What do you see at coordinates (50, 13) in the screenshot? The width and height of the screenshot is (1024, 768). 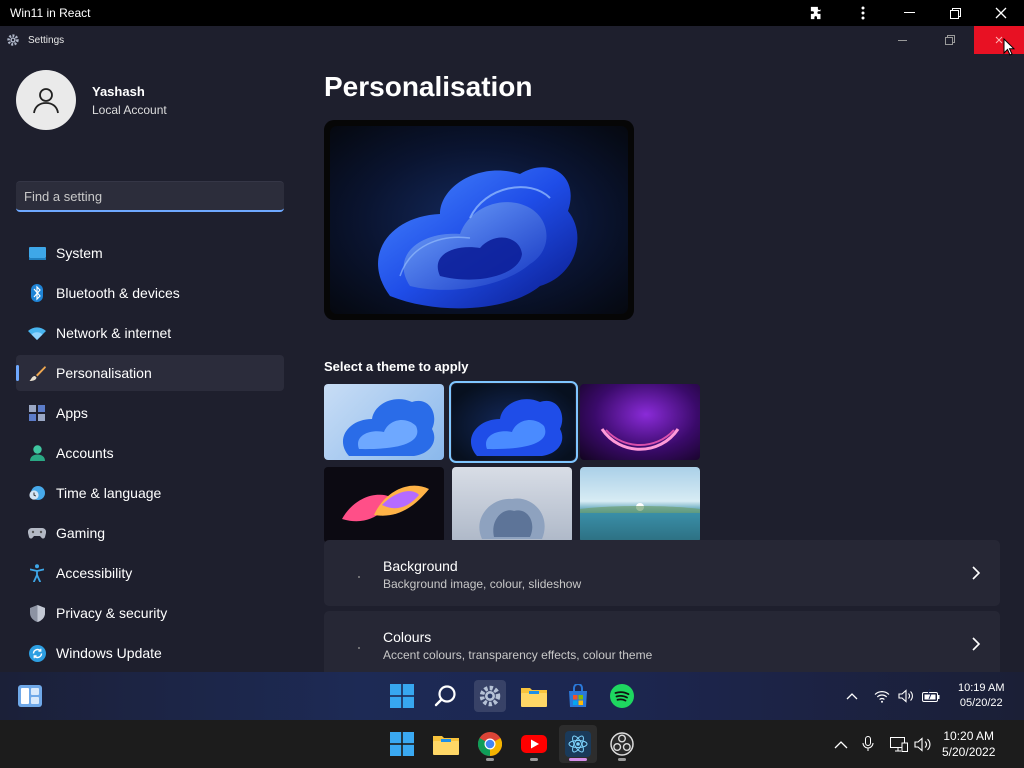 I see `browser-title: Win11 in React` at bounding box center [50, 13].